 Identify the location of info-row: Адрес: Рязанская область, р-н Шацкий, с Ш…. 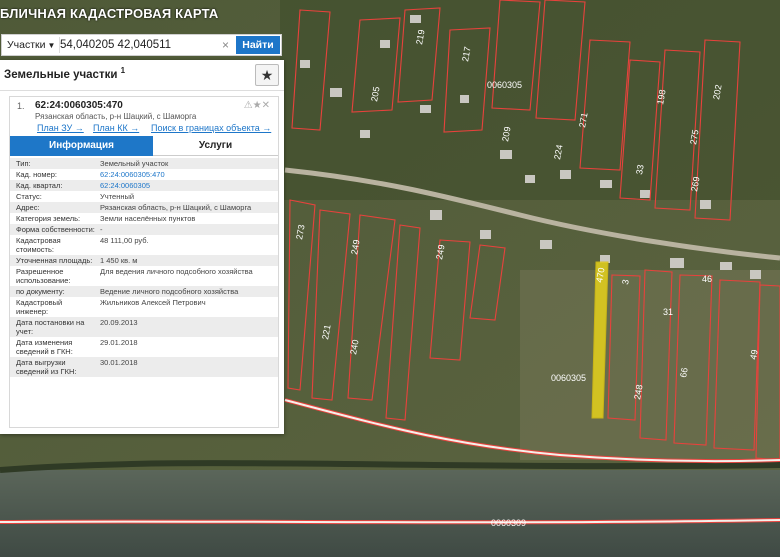
(144, 207).